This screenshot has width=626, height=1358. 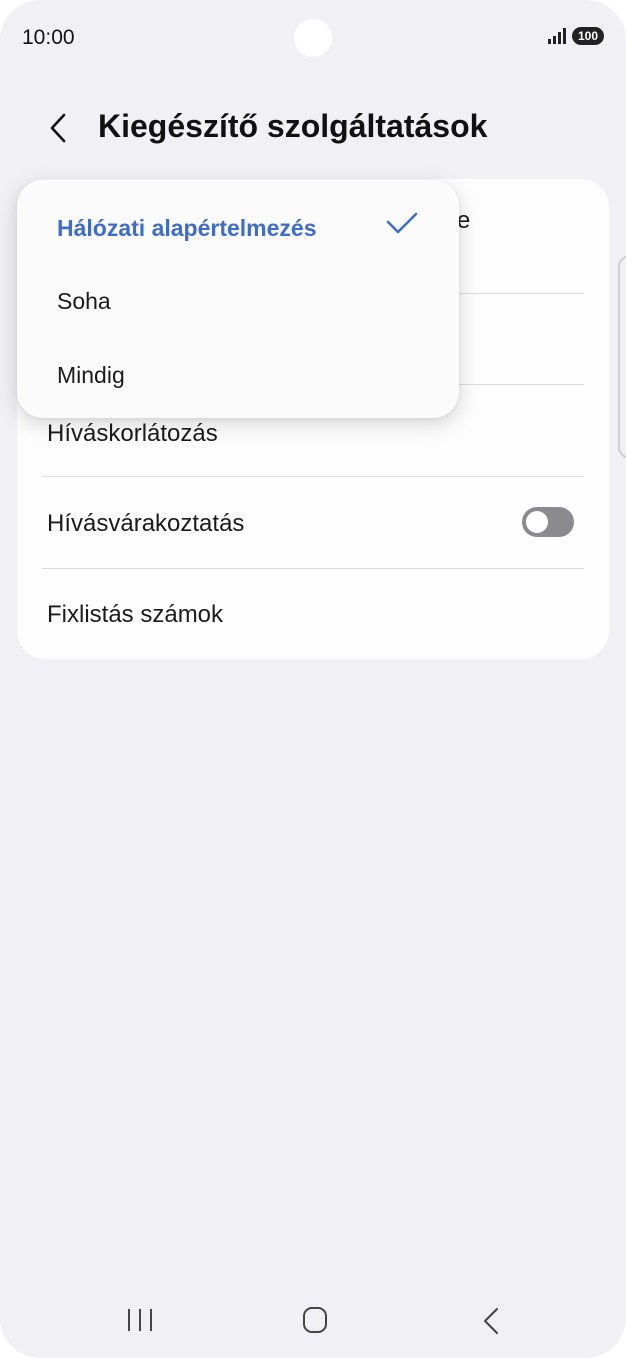 I want to click on option-never: Soha, so click(x=84, y=301).